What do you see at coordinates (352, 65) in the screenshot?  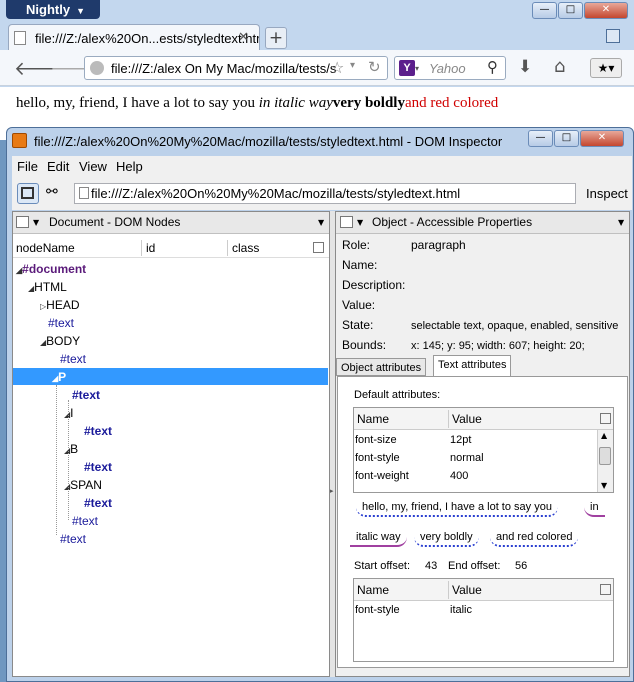 I see `dropdown-arrow-icon: ▾` at bounding box center [352, 65].